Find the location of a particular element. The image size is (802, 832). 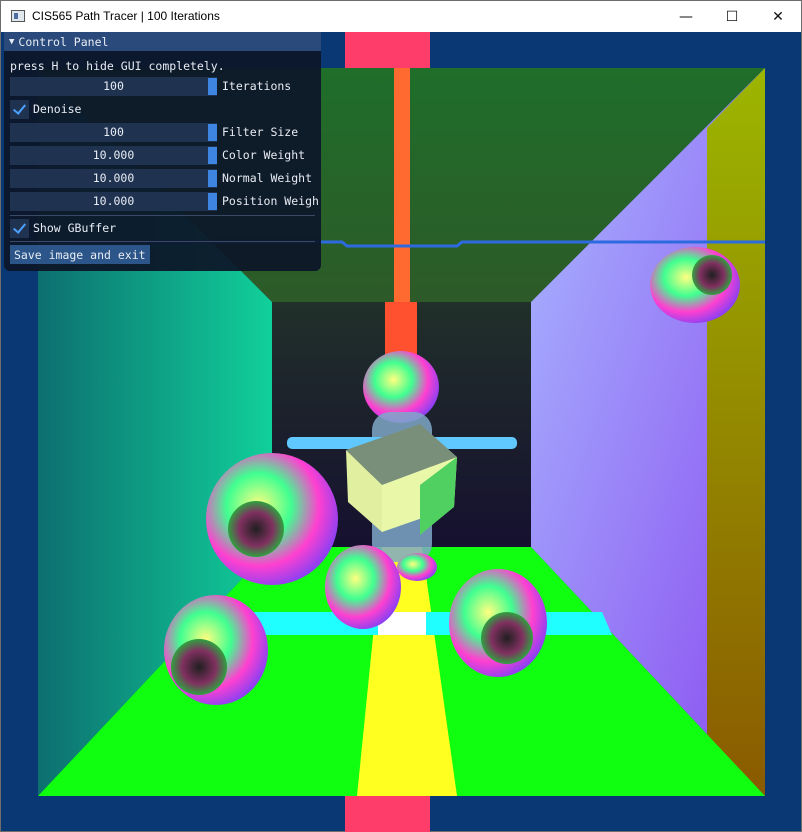

control-panel-header: ▼ Control Panel is located at coordinates (162, 41).